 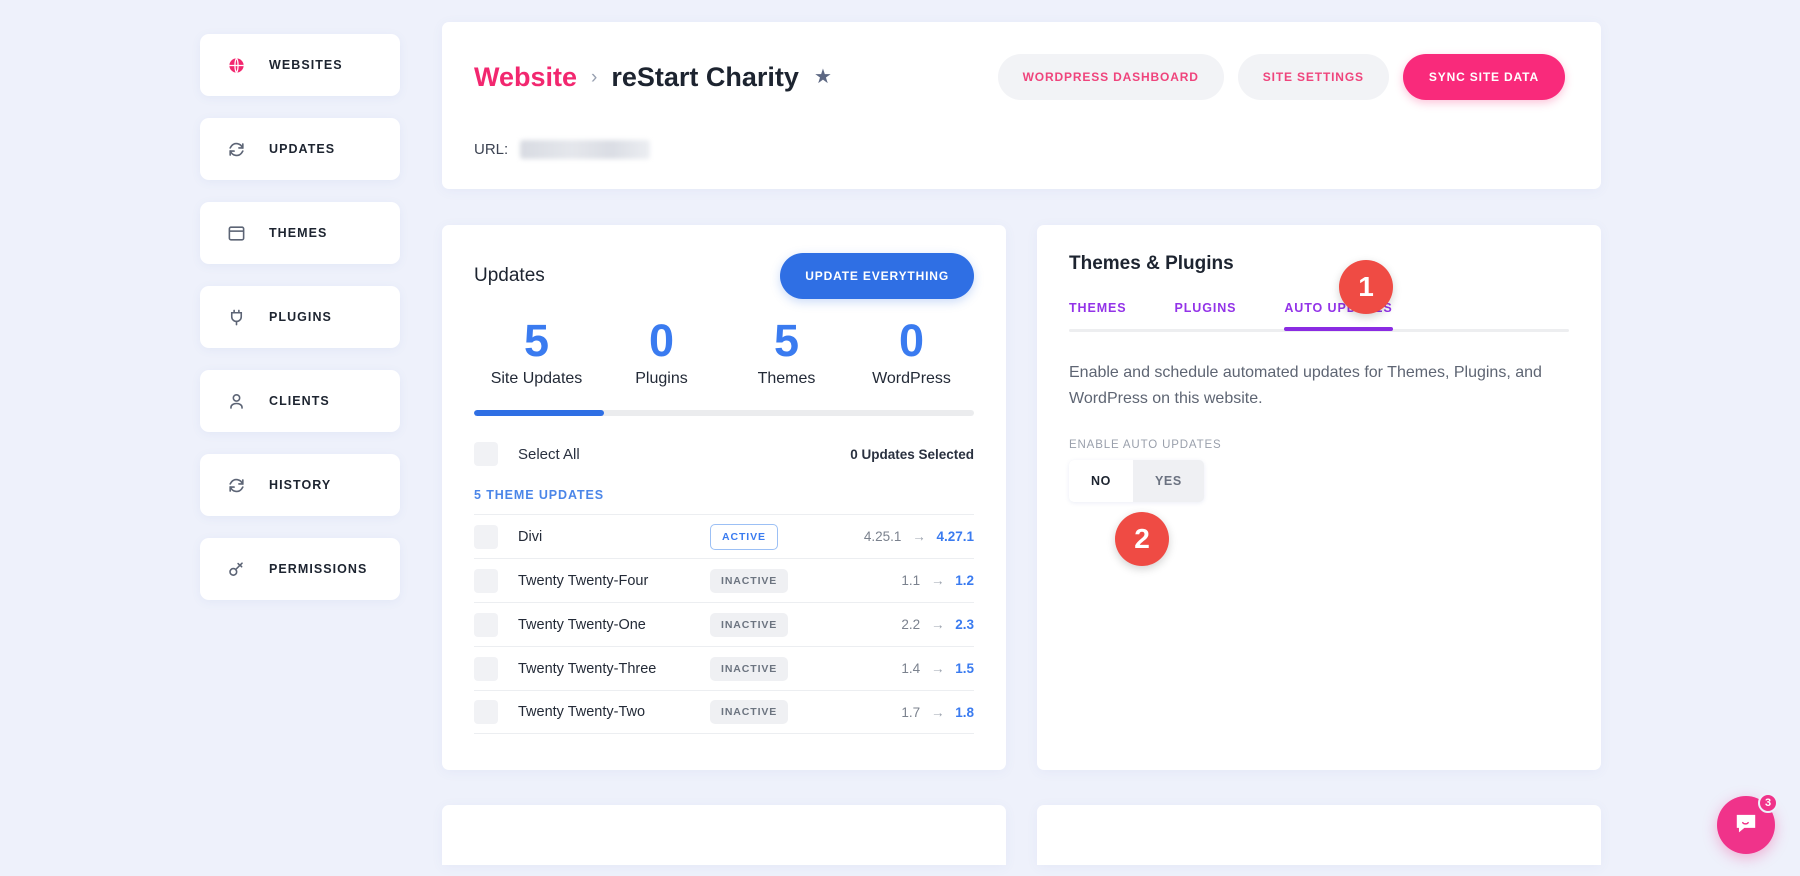 What do you see at coordinates (911, 625) in the screenshot?
I see `version-from: 2.2` at bounding box center [911, 625].